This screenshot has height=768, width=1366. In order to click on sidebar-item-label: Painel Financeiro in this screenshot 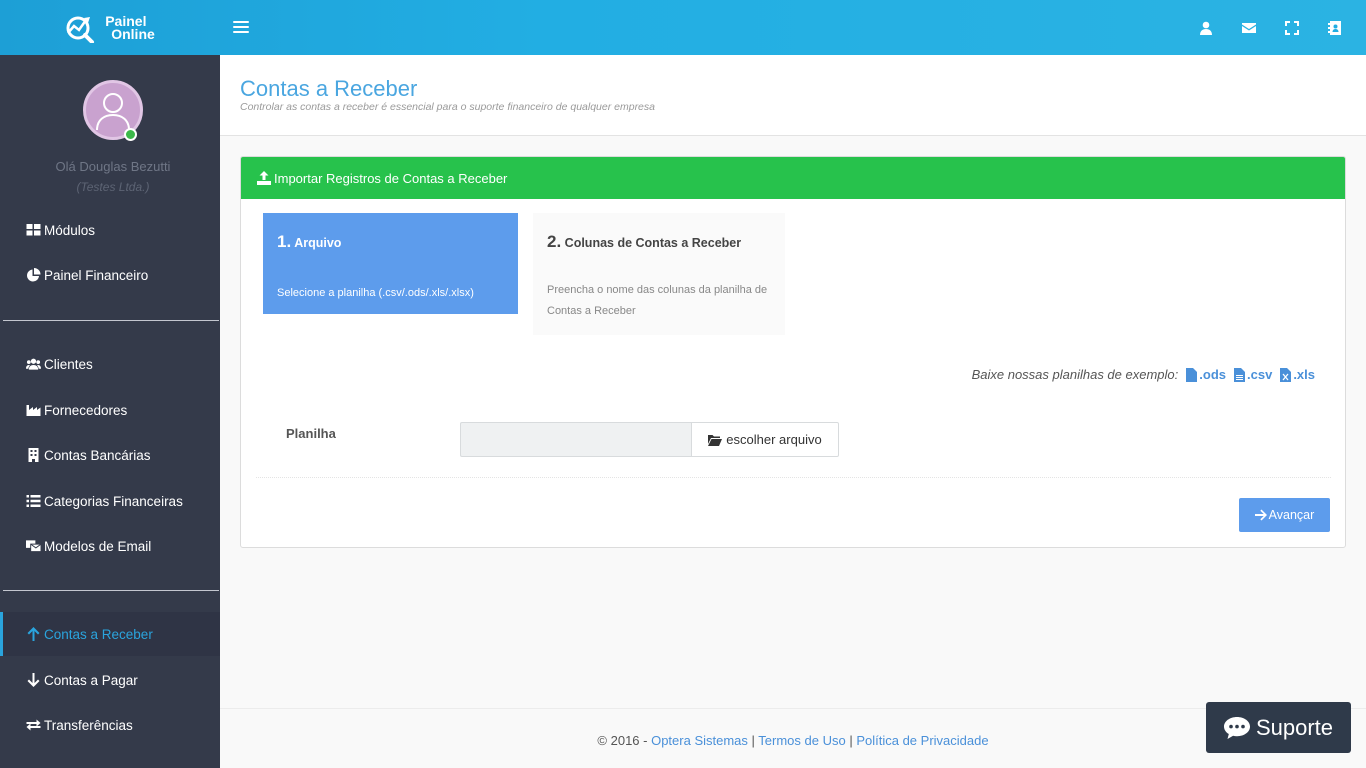, I will do `click(96, 275)`.